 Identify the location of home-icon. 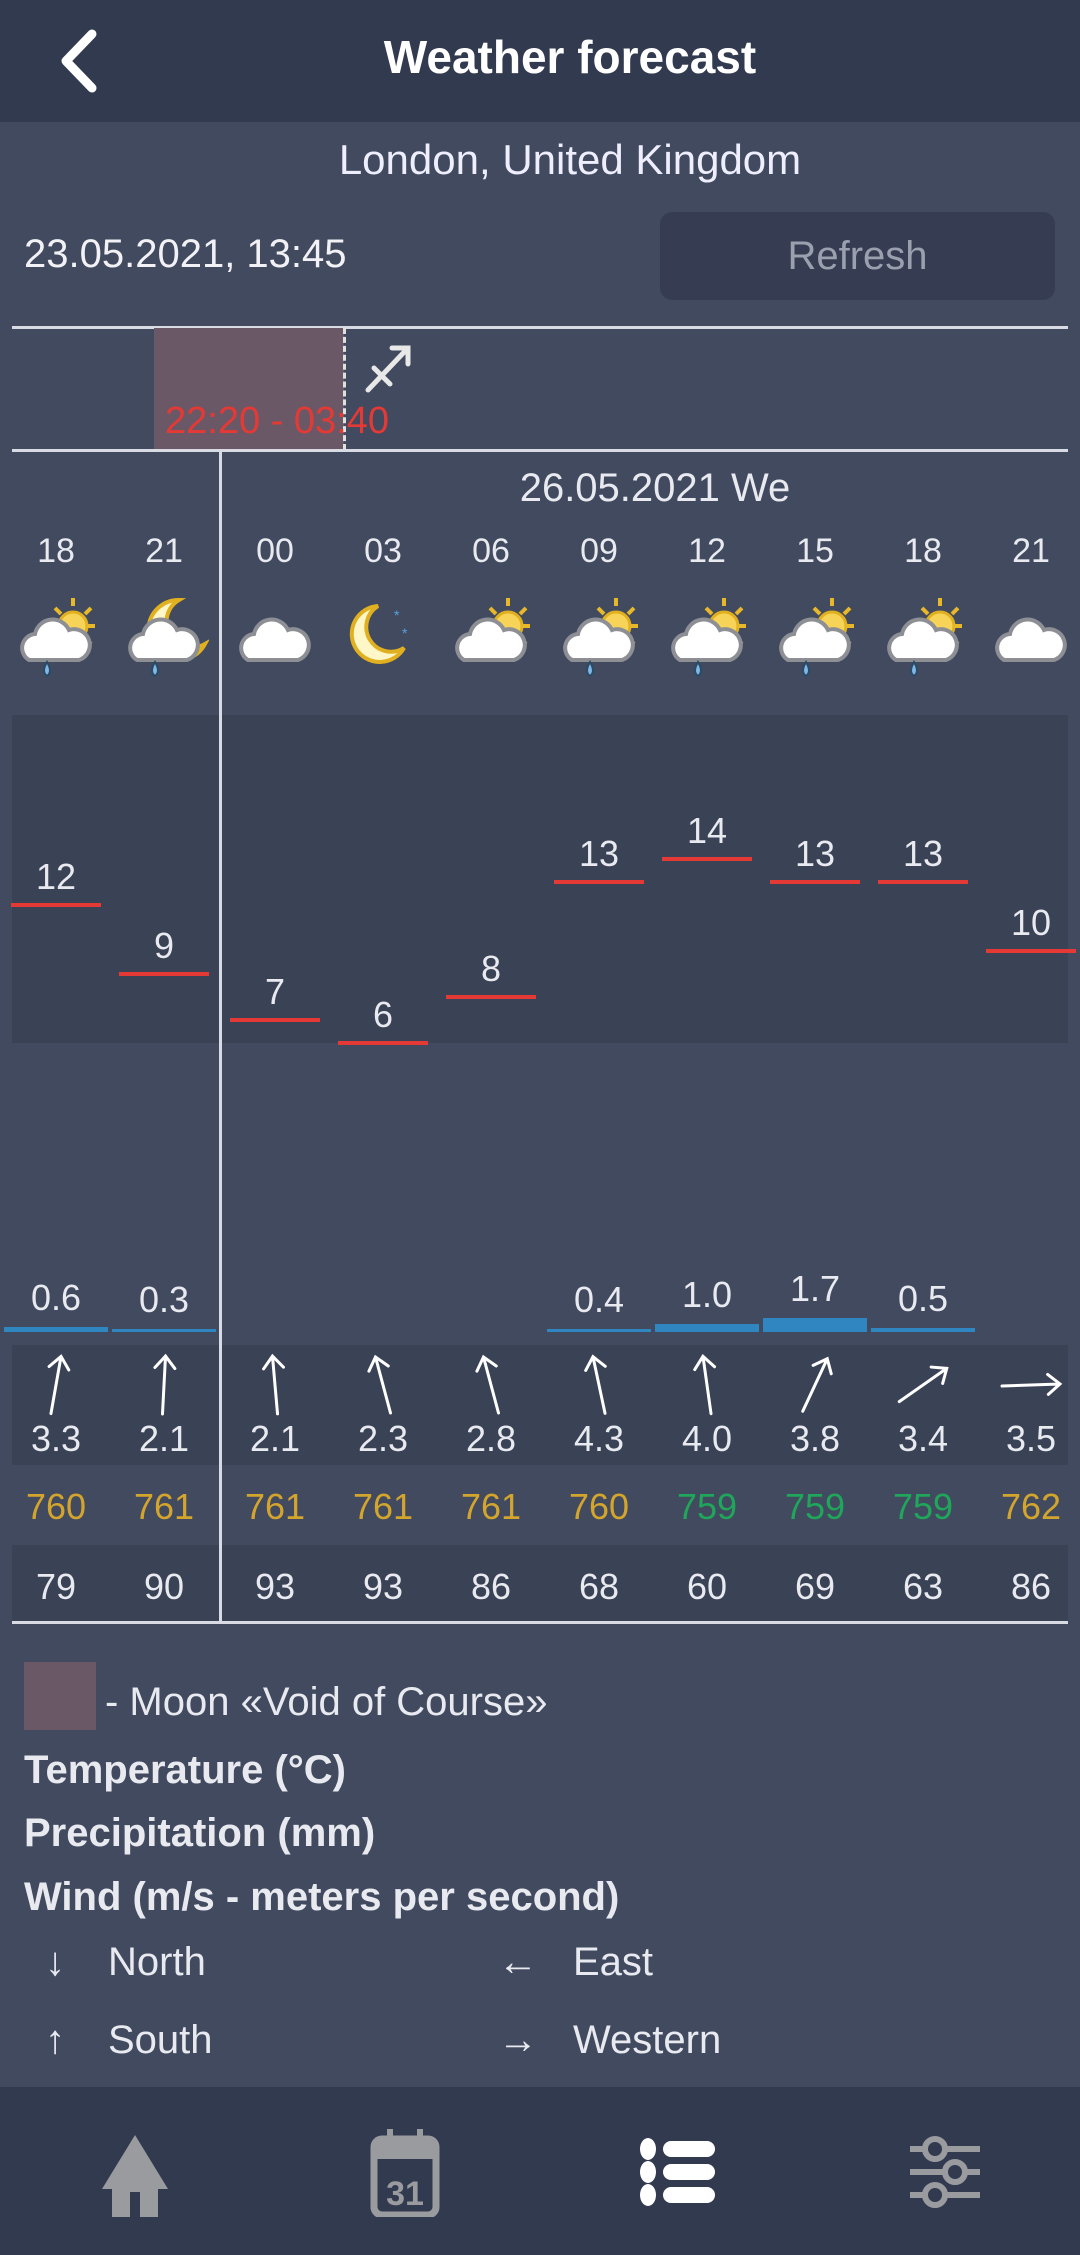
(135, 2172).